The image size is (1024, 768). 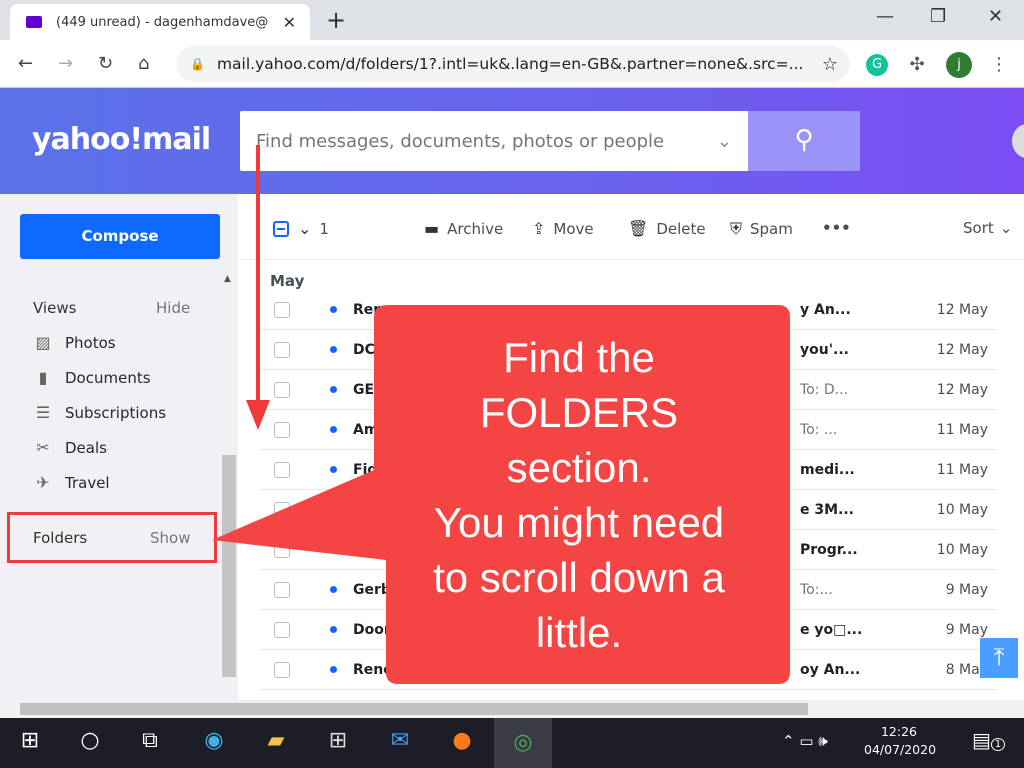 I want to click on tab-title: (449 unread) - dagenhamdave@, so click(x=162, y=22).